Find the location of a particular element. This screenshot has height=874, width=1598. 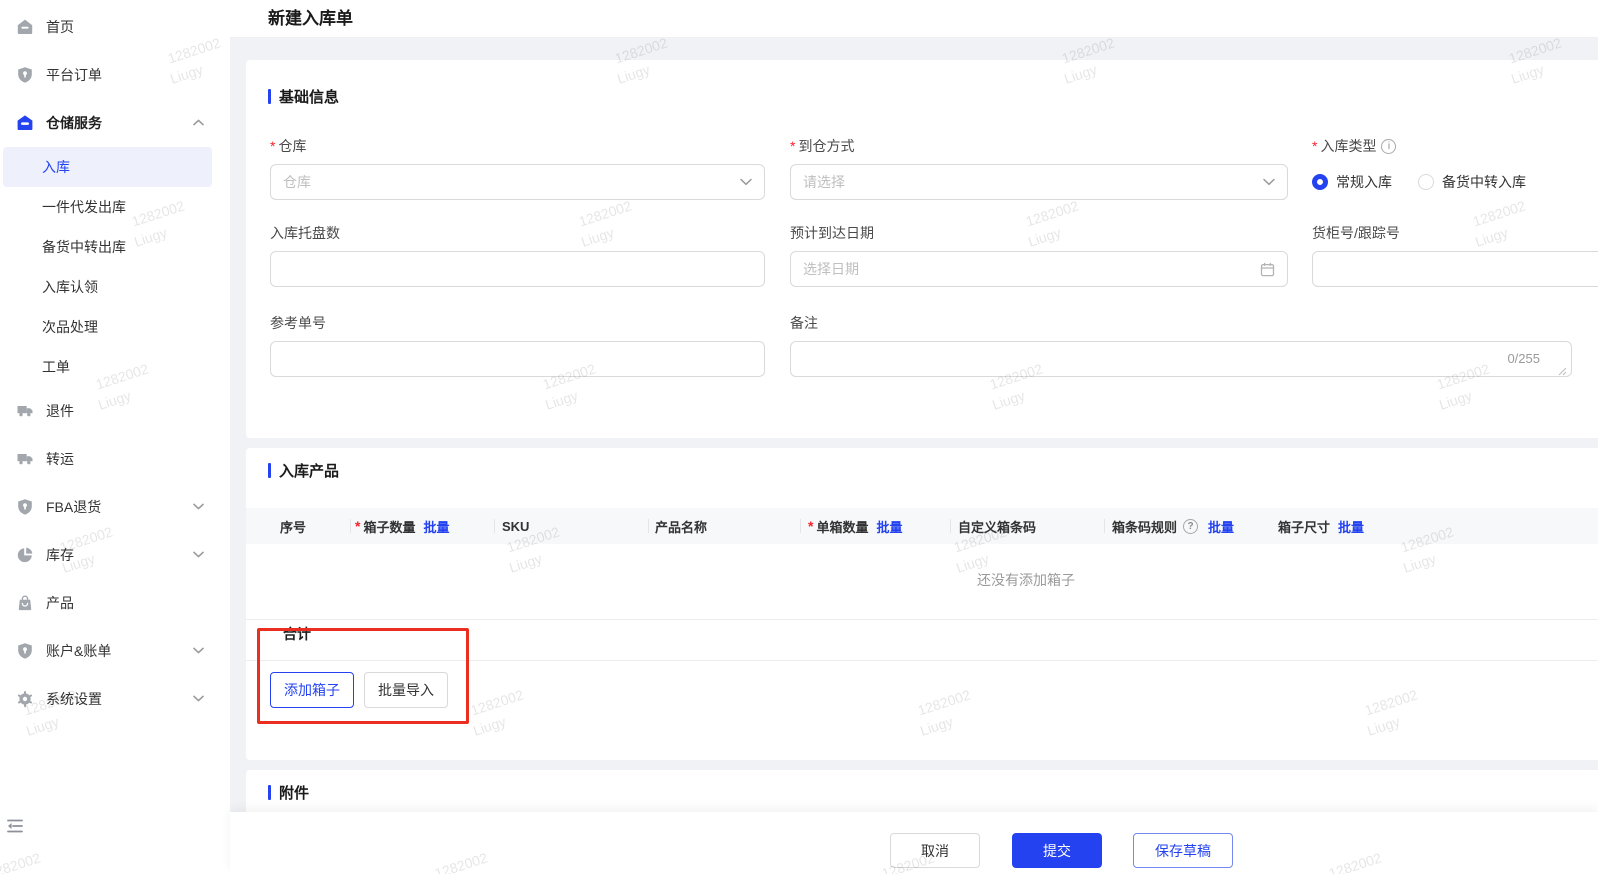

sidebar-item-platform-orders: 平台订单 is located at coordinates (115, 75).